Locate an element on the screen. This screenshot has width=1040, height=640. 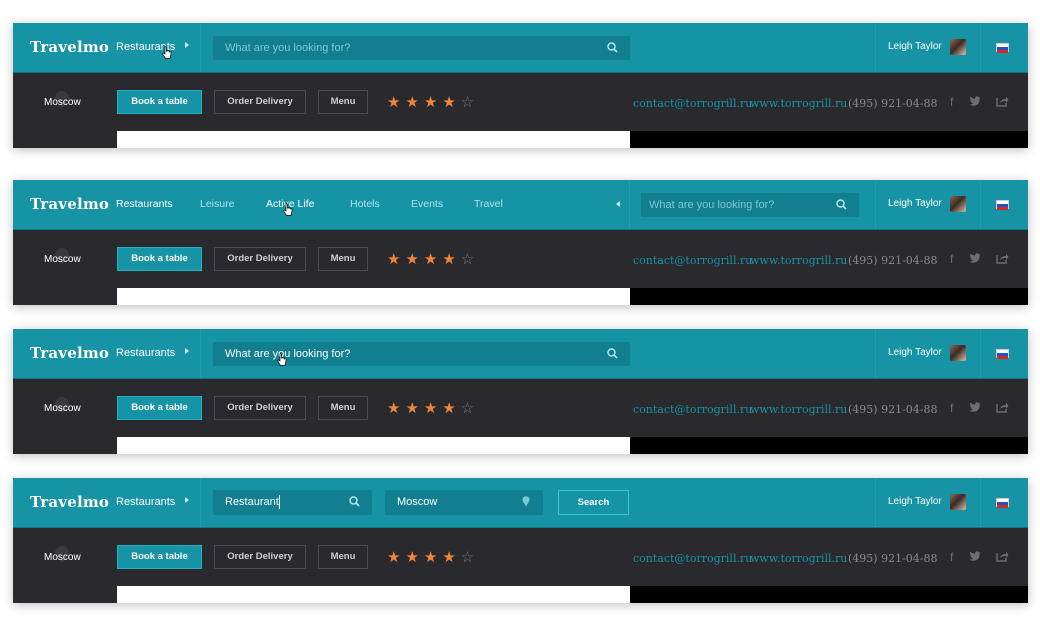
nav-item-leisure: Leisure is located at coordinates (217, 204).